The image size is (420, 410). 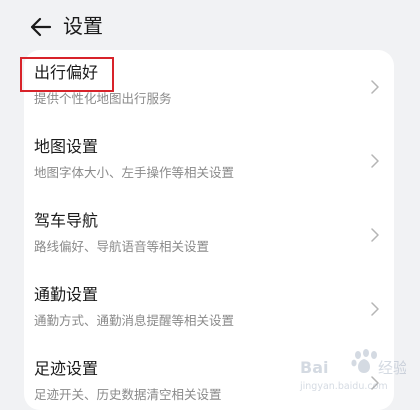 What do you see at coordinates (210, 26) in the screenshot?
I see `top-bar: 设置` at bounding box center [210, 26].